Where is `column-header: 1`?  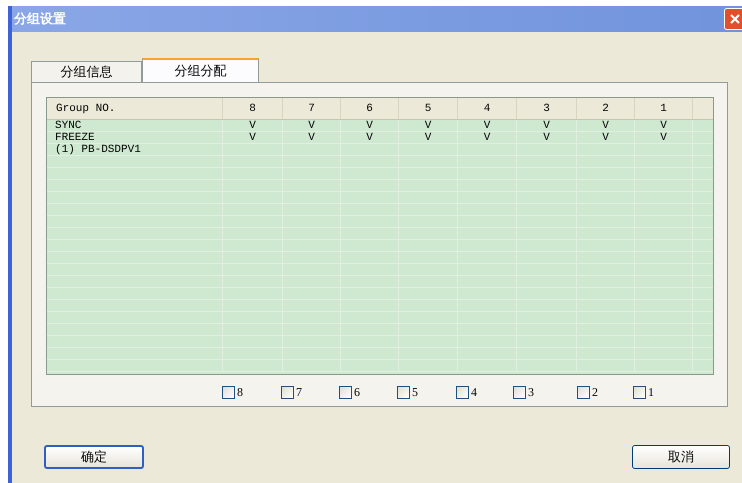 column-header: 1 is located at coordinates (664, 108).